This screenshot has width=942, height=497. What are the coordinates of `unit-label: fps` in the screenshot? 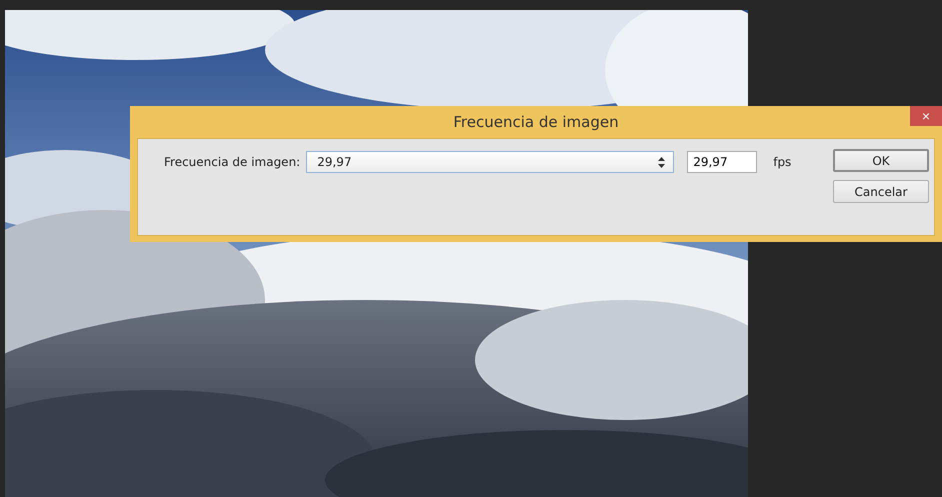 It's located at (782, 162).